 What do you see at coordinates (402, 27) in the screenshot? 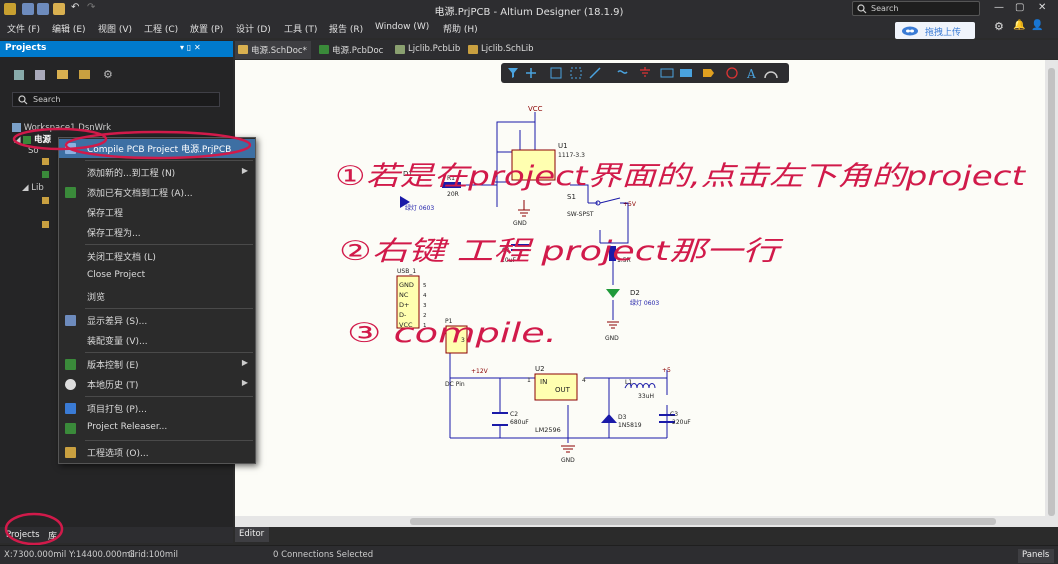
I see `menu-window: Window (W)` at bounding box center [402, 27].